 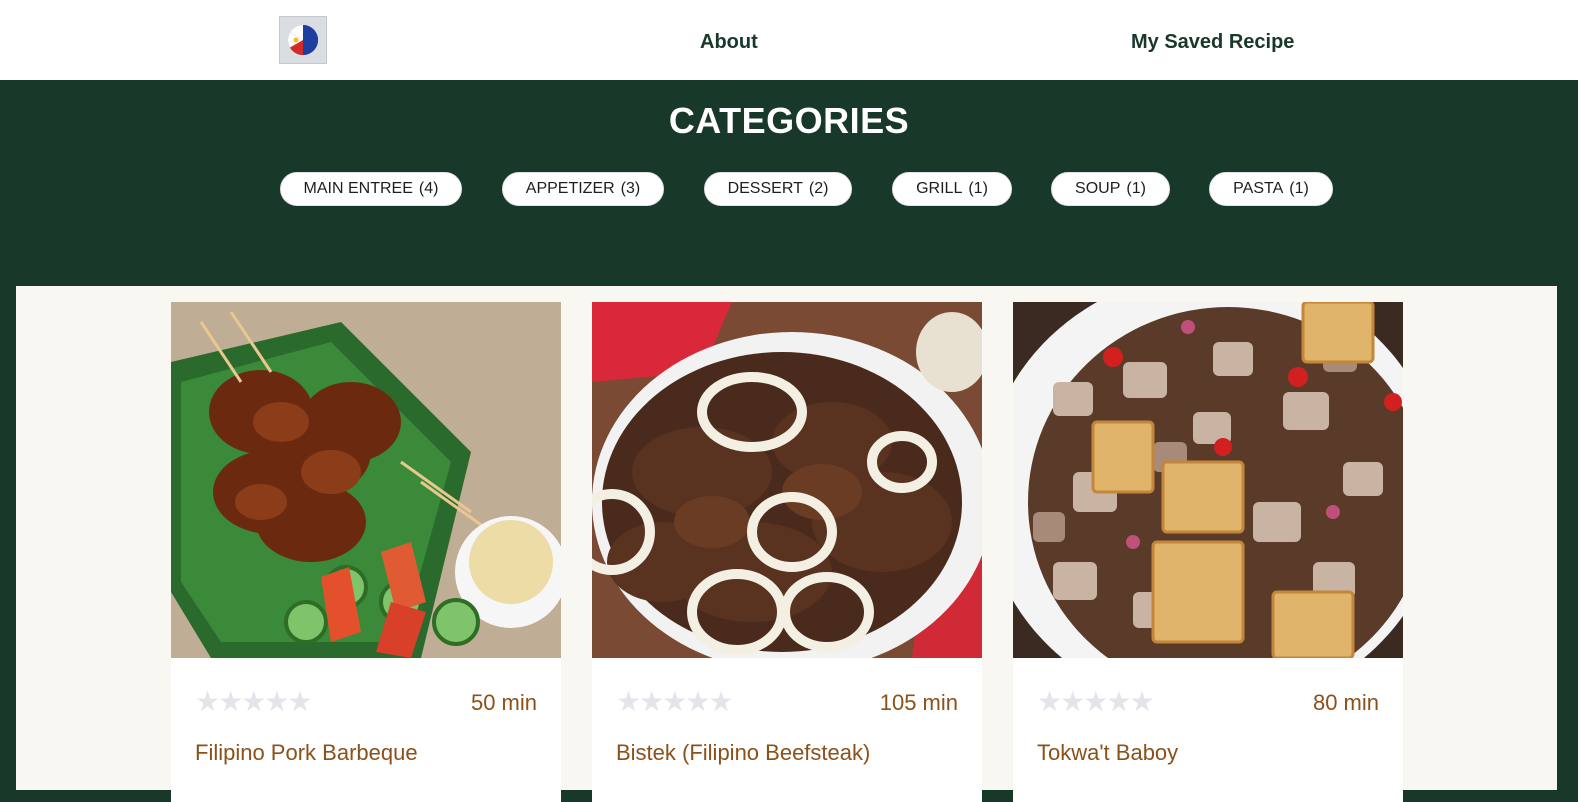 What do you see at coordinates (743, 753) in the screenshot?
I see `recipe-title: Bistek (Filipino Beefsteak)` at bounding box center [743, 753].